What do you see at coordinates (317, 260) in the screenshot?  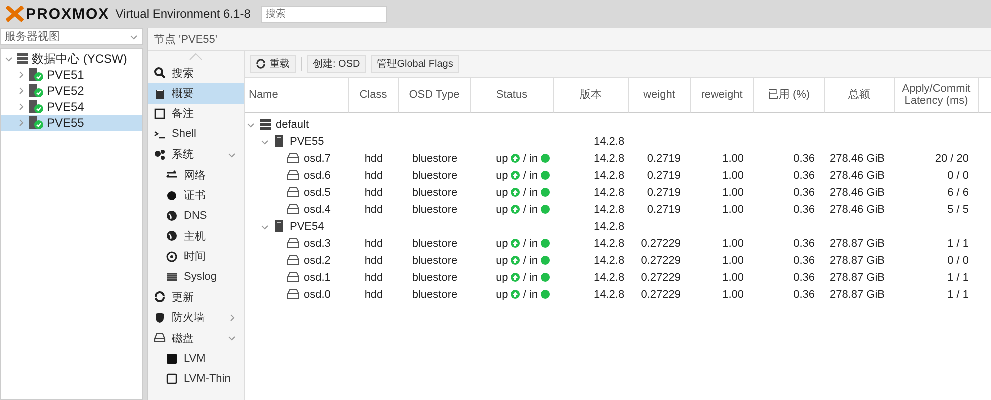 I see `row-name: osd.2` at bounding box center [317, 260].